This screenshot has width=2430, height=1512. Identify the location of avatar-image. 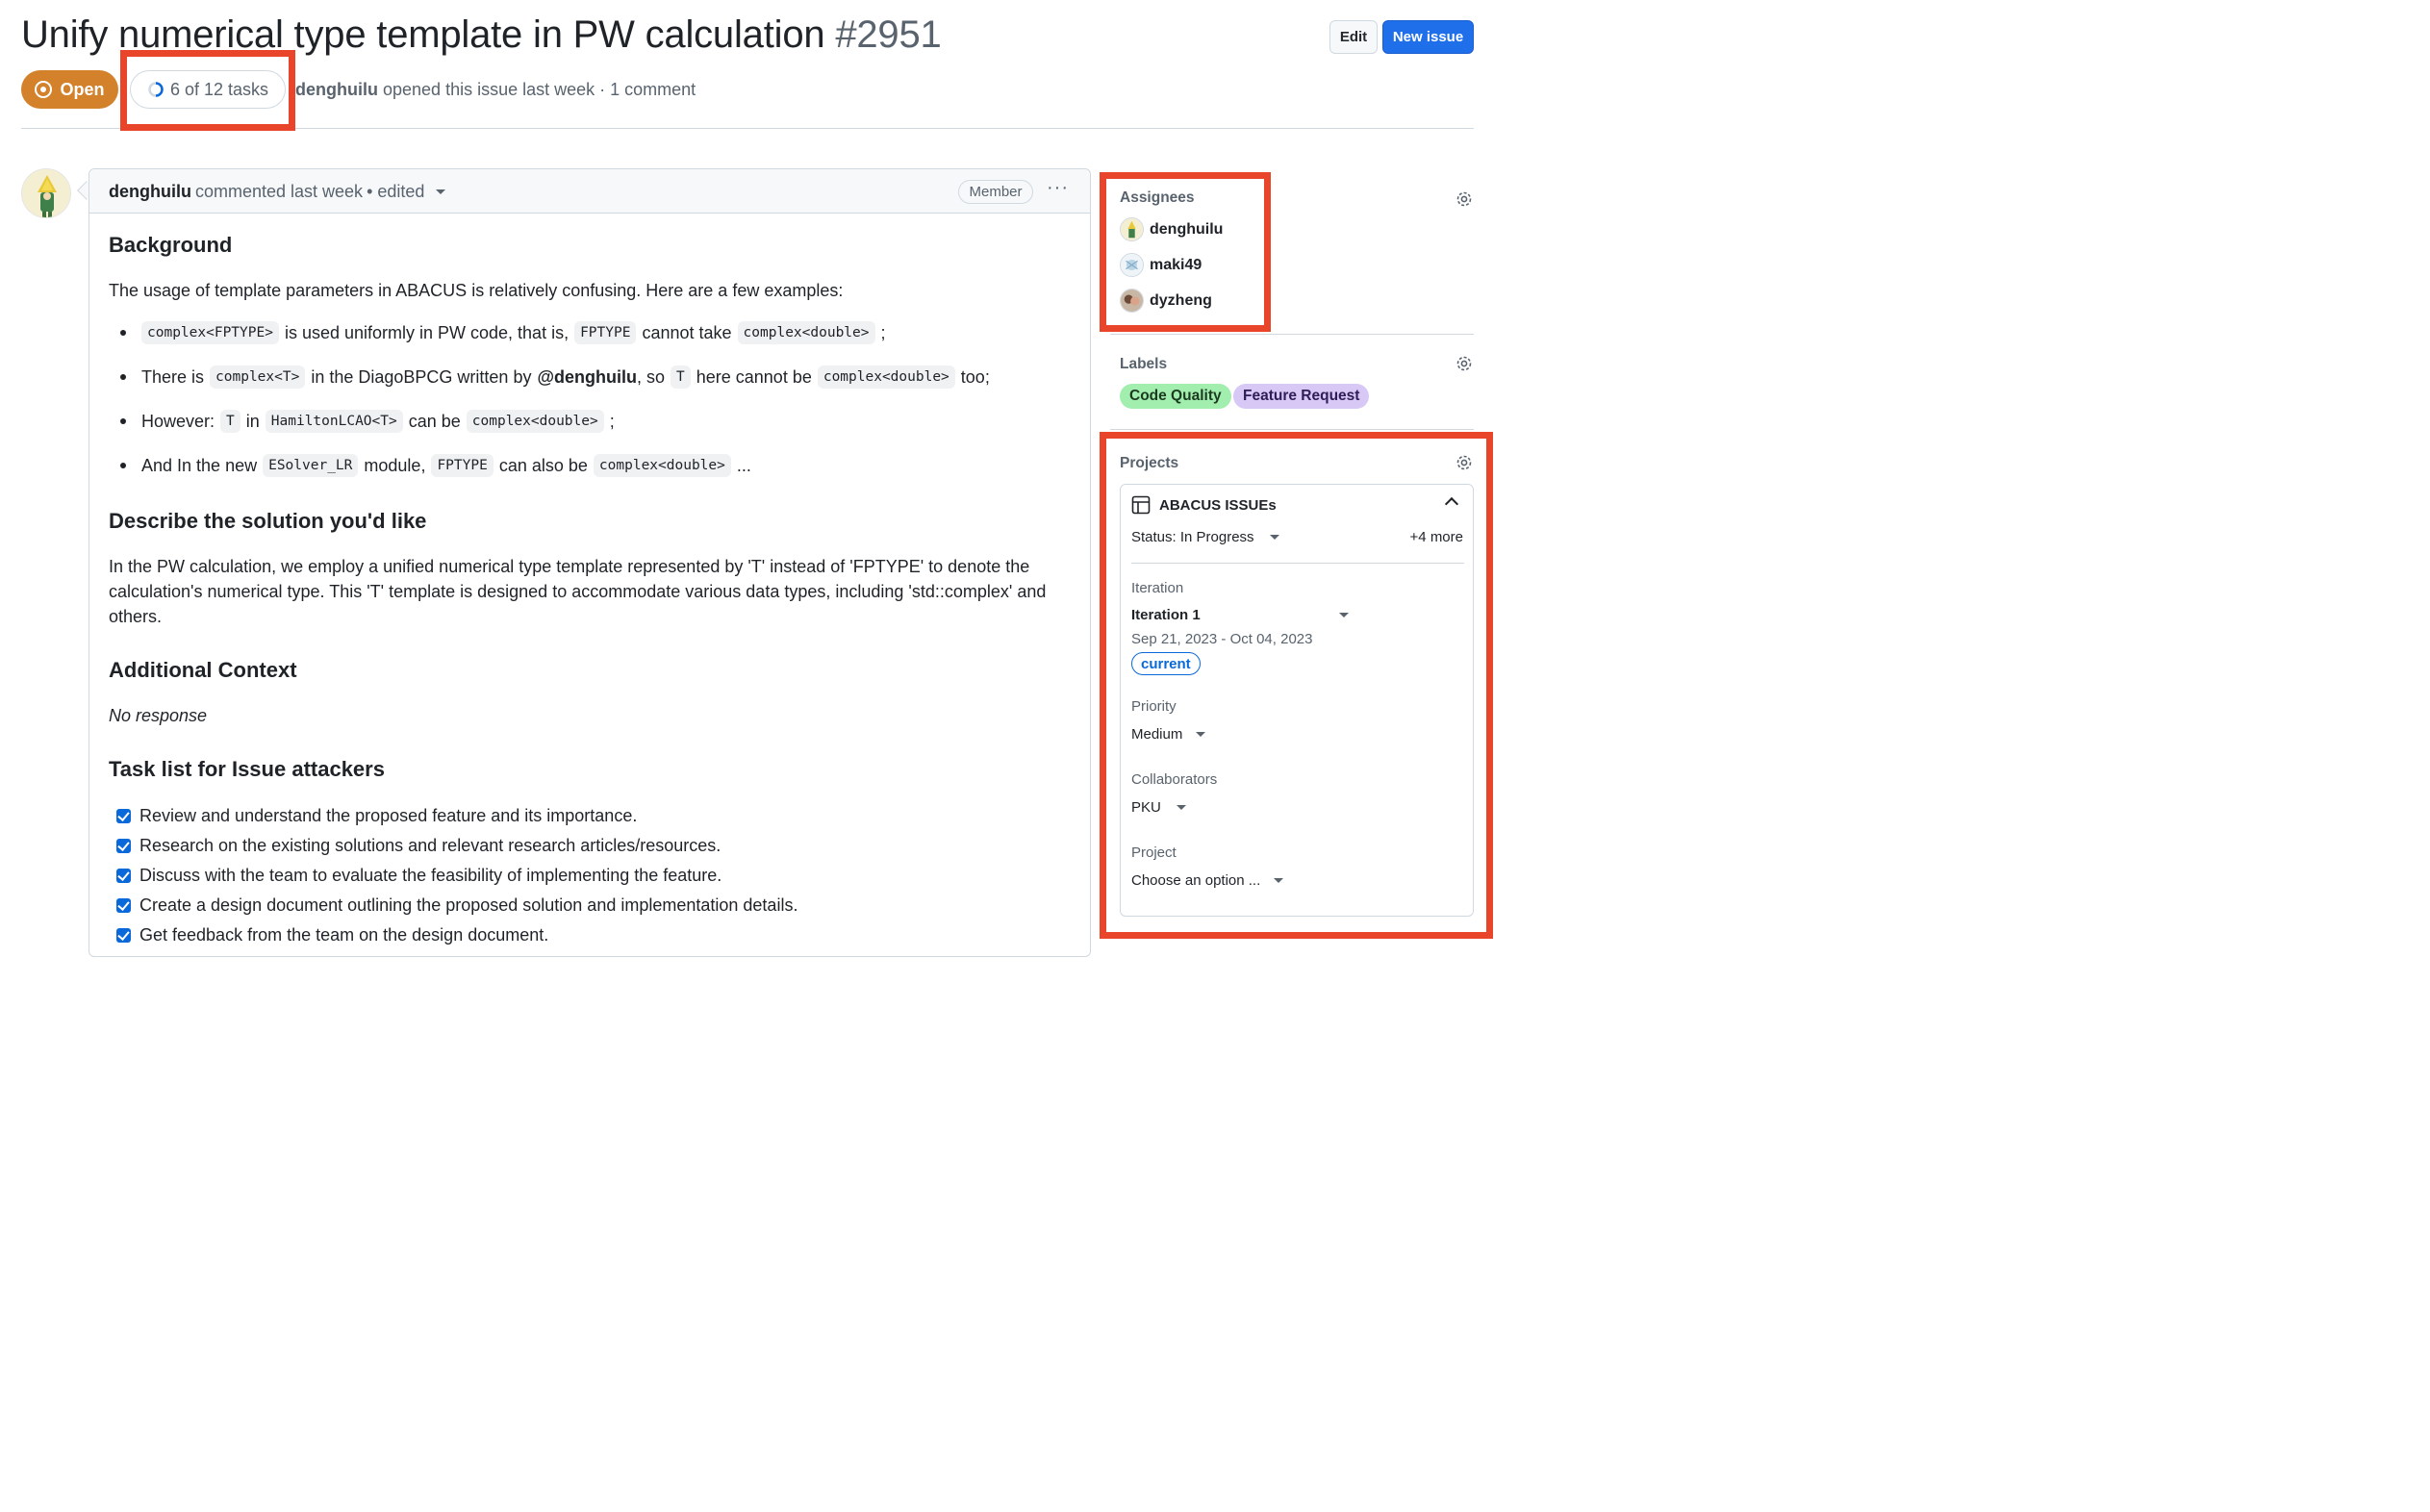
(46, 193).